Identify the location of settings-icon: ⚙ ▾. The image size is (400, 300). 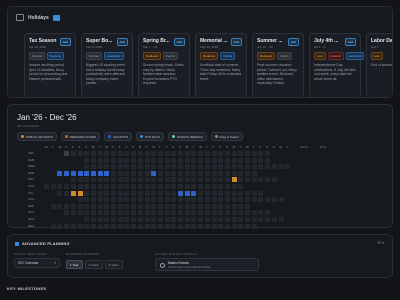
(380, 242).